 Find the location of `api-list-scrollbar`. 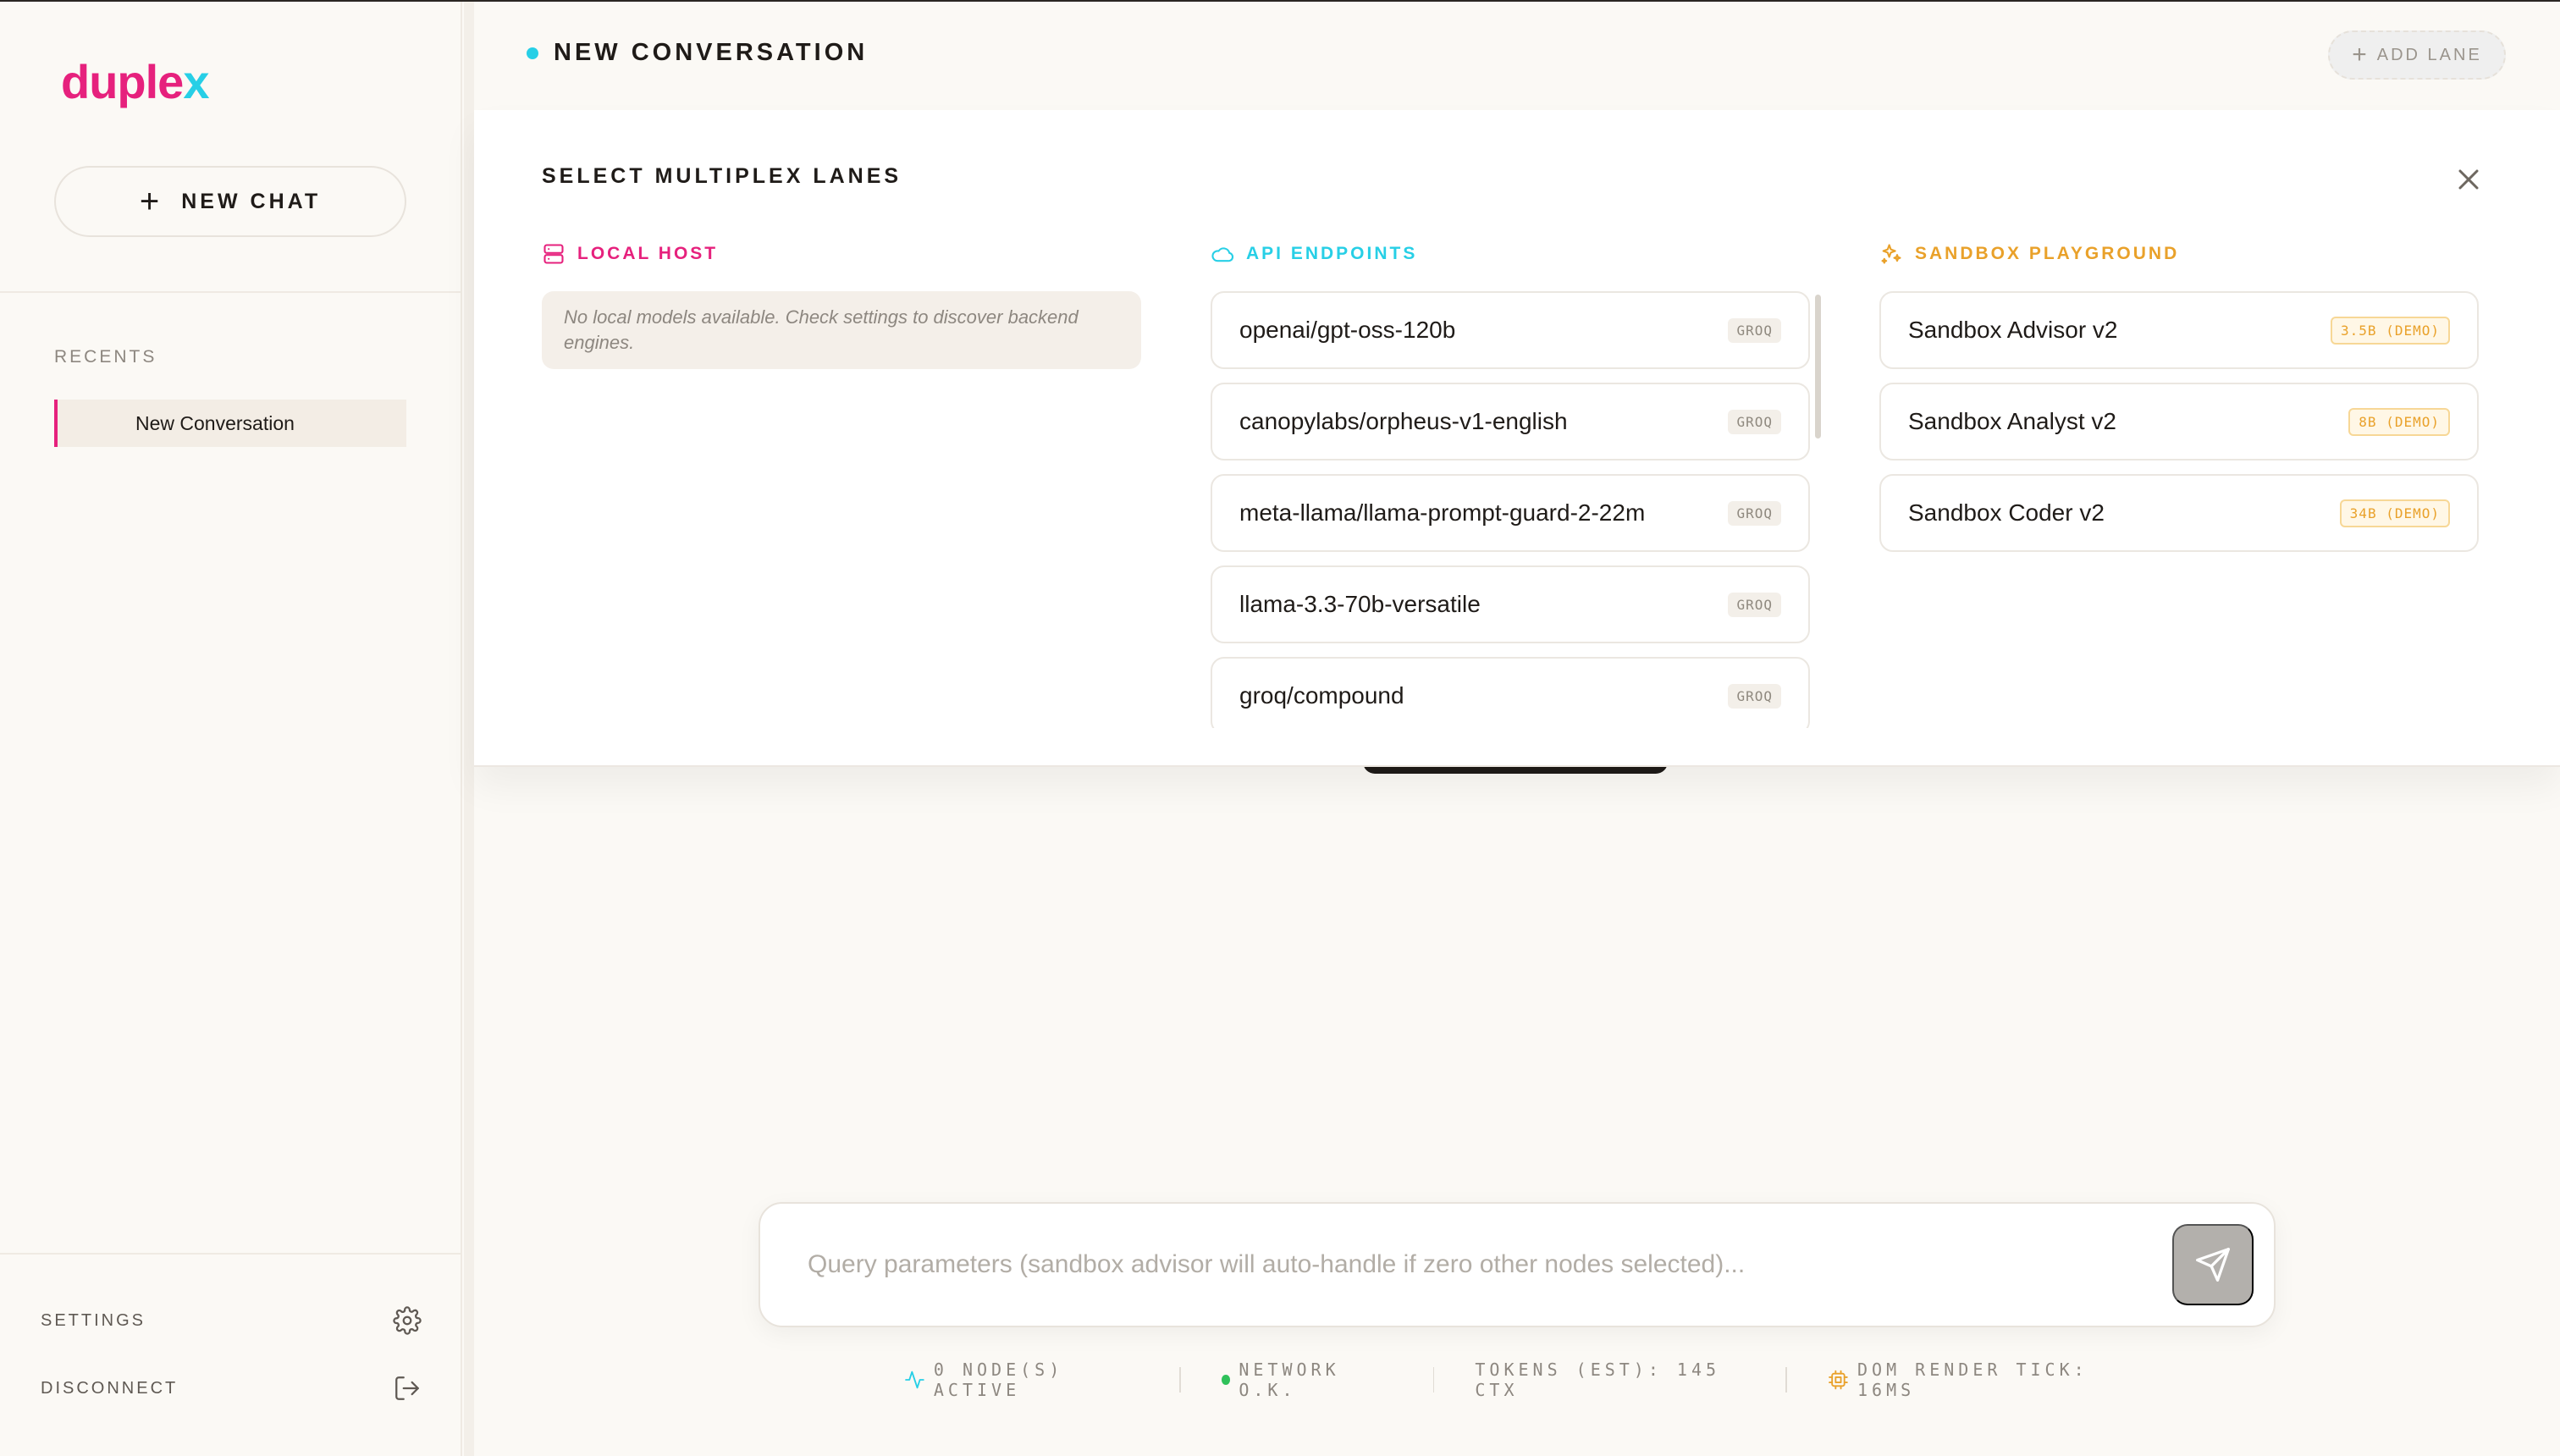

api-list-scrollbar is located at coordinates (1818, 366).